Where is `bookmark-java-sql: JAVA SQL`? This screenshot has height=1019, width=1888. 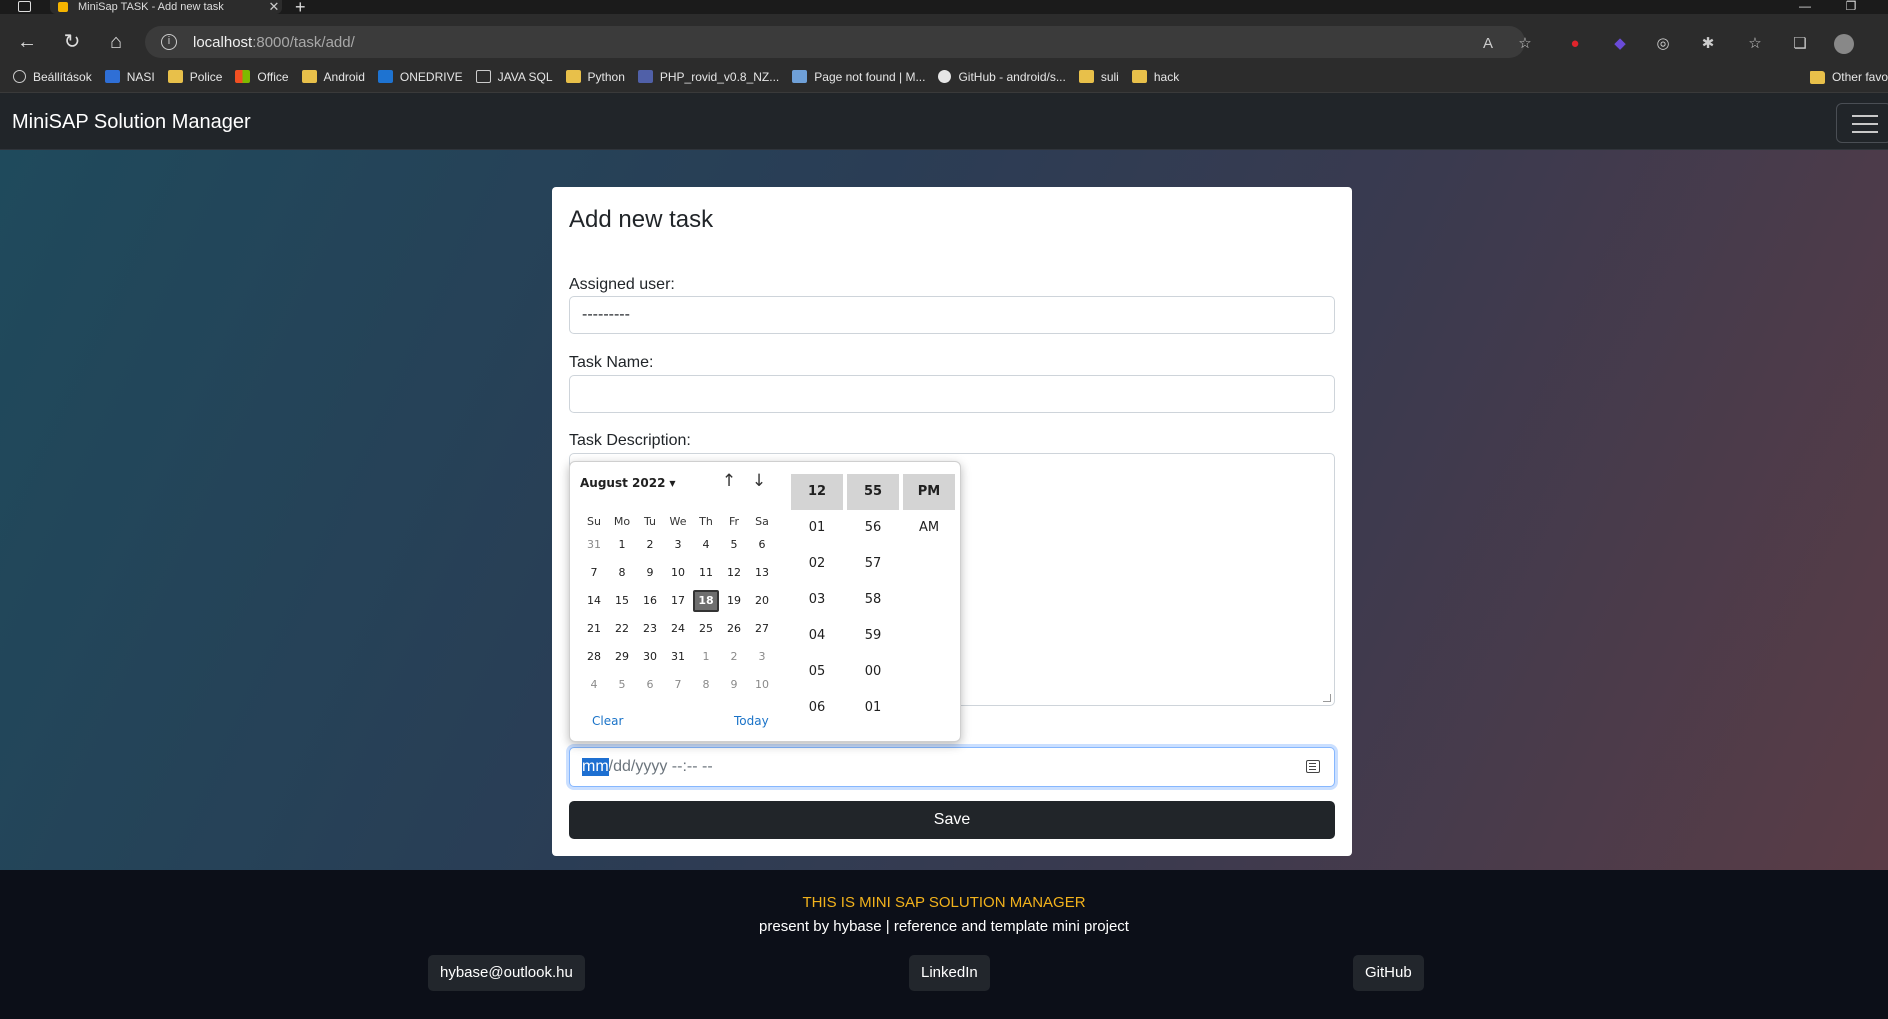 bookmark-java-sql: JAVA SQL is located at coordinates (514, 77).